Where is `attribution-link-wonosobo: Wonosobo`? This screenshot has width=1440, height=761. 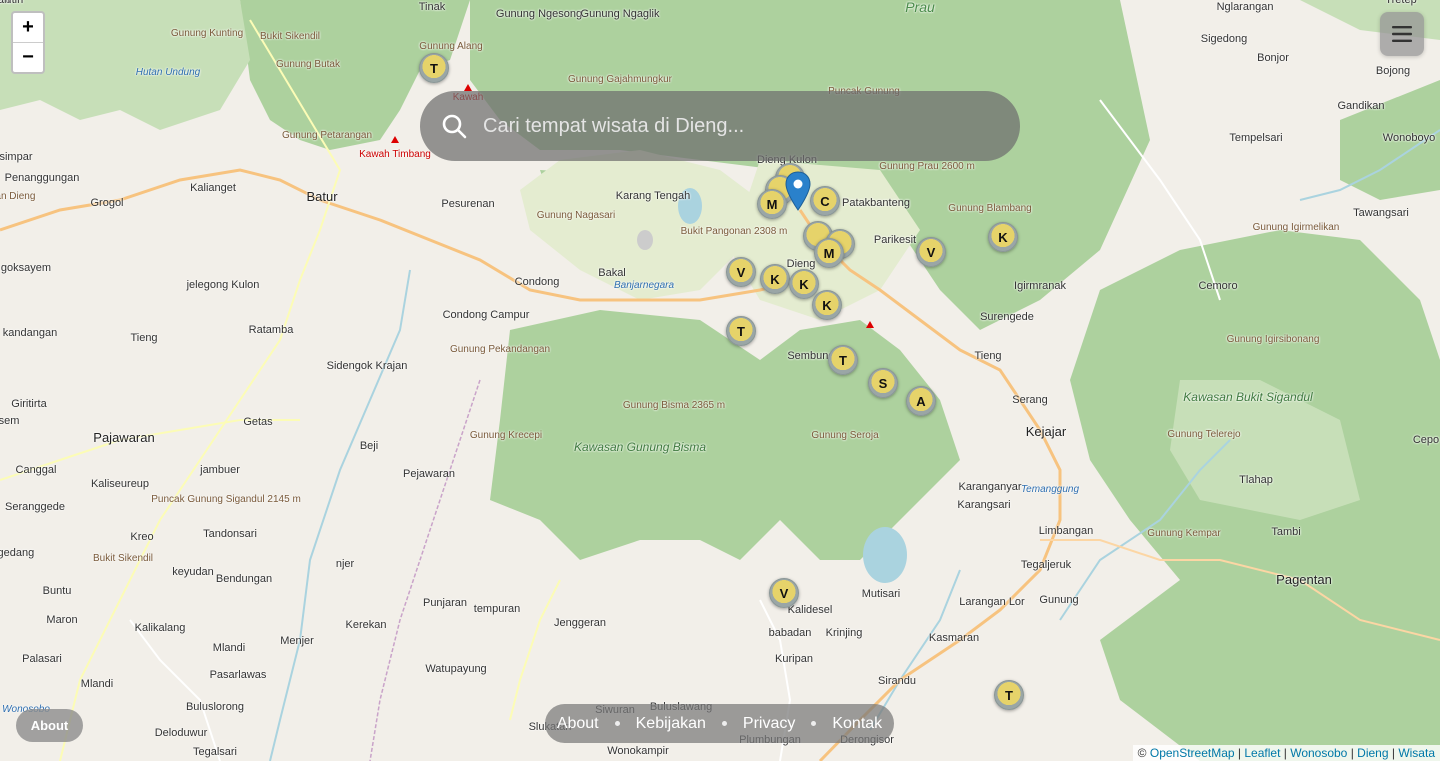 attribution-link-wonosobo: Wonosobo is located at coordinates (1318, 753).